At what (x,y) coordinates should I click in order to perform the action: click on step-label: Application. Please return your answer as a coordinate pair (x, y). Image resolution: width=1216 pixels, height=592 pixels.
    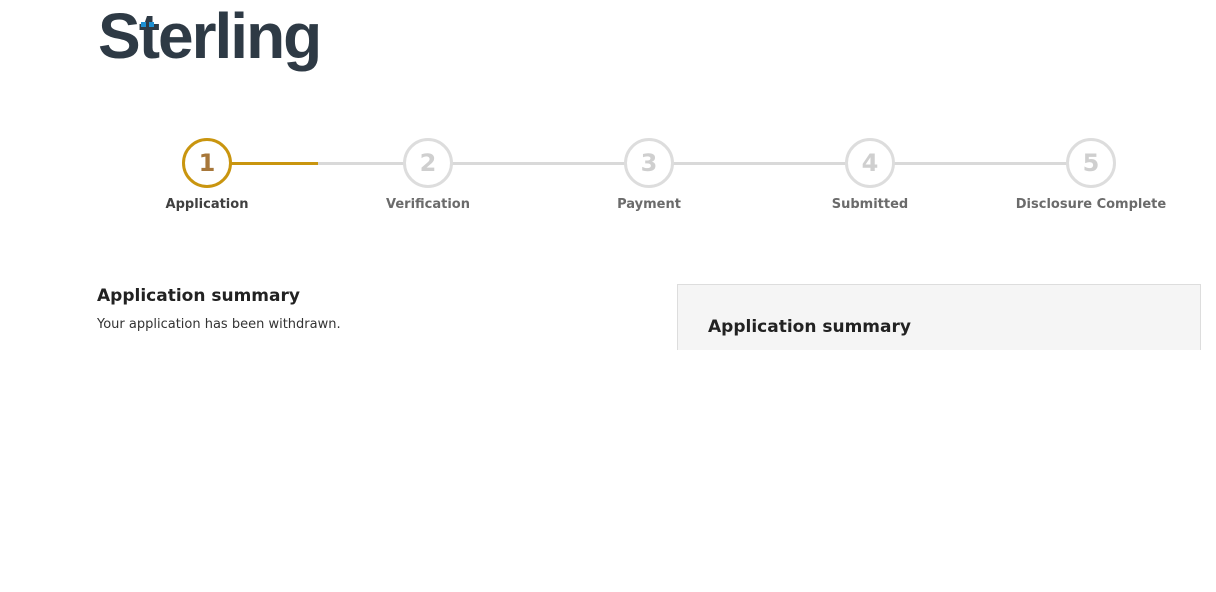
    Looking at the image, I should click on (207, 204).